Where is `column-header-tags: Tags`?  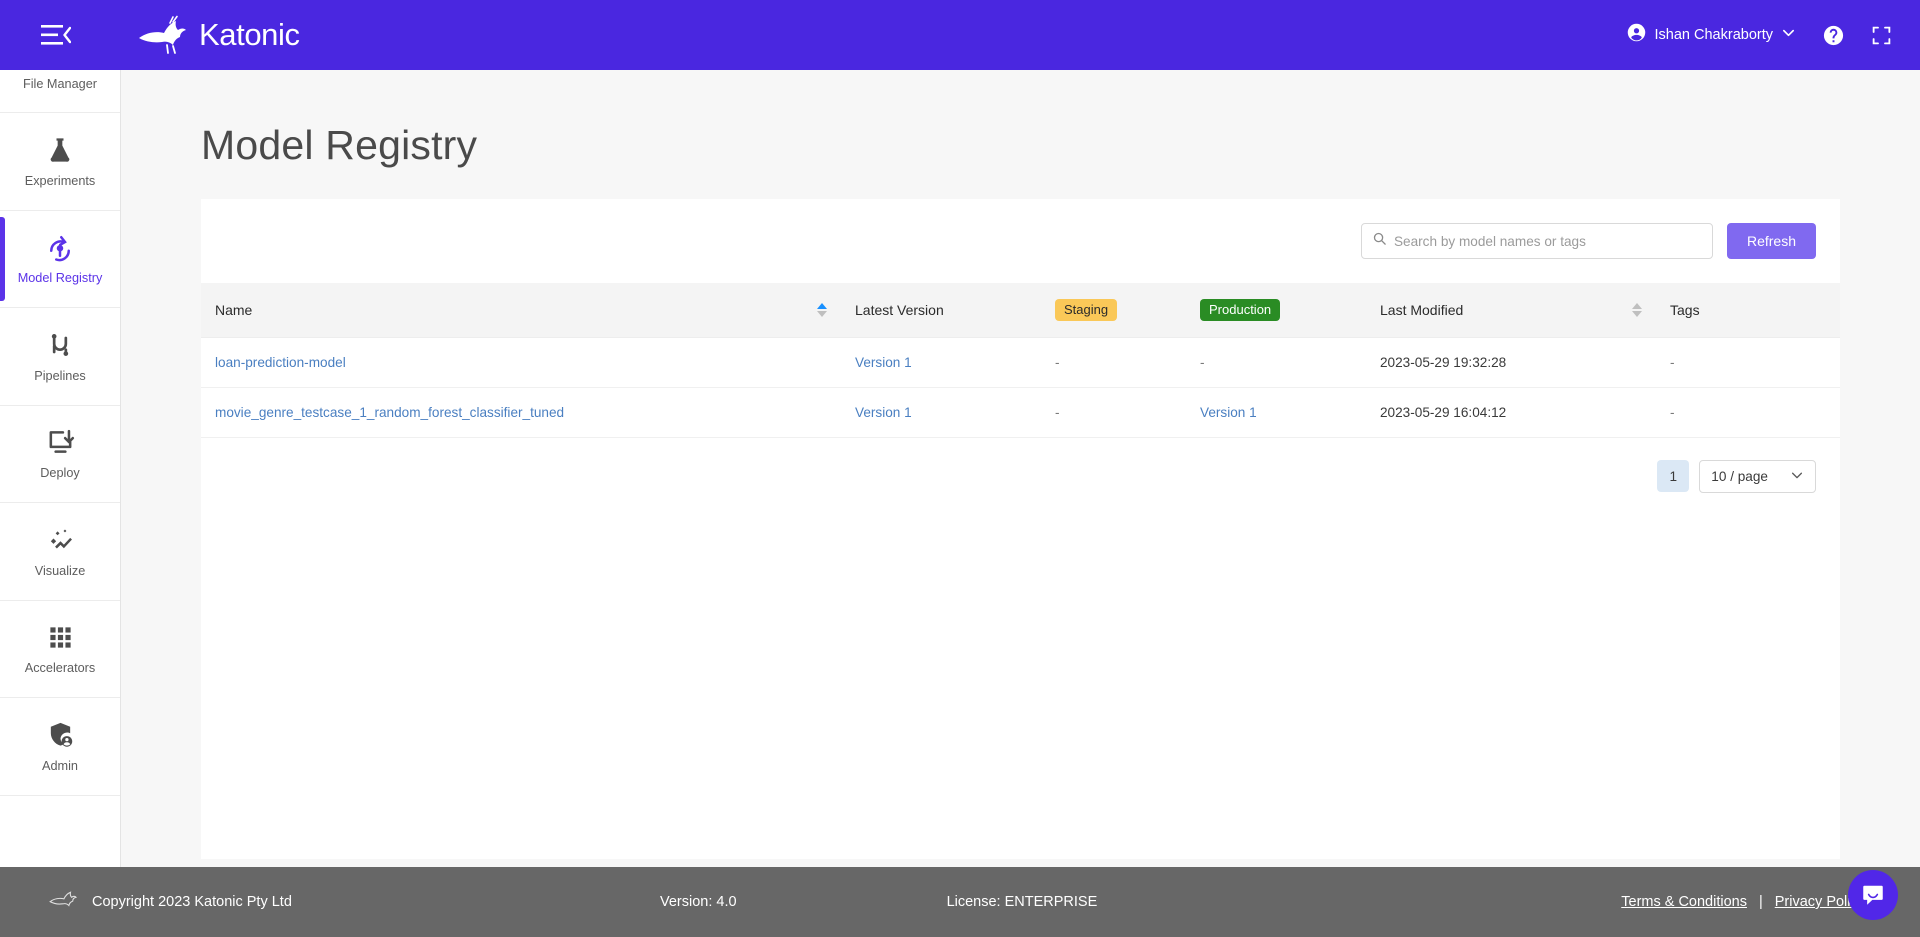
column-header-tags: Tags is located at coordinates (1748, 310).